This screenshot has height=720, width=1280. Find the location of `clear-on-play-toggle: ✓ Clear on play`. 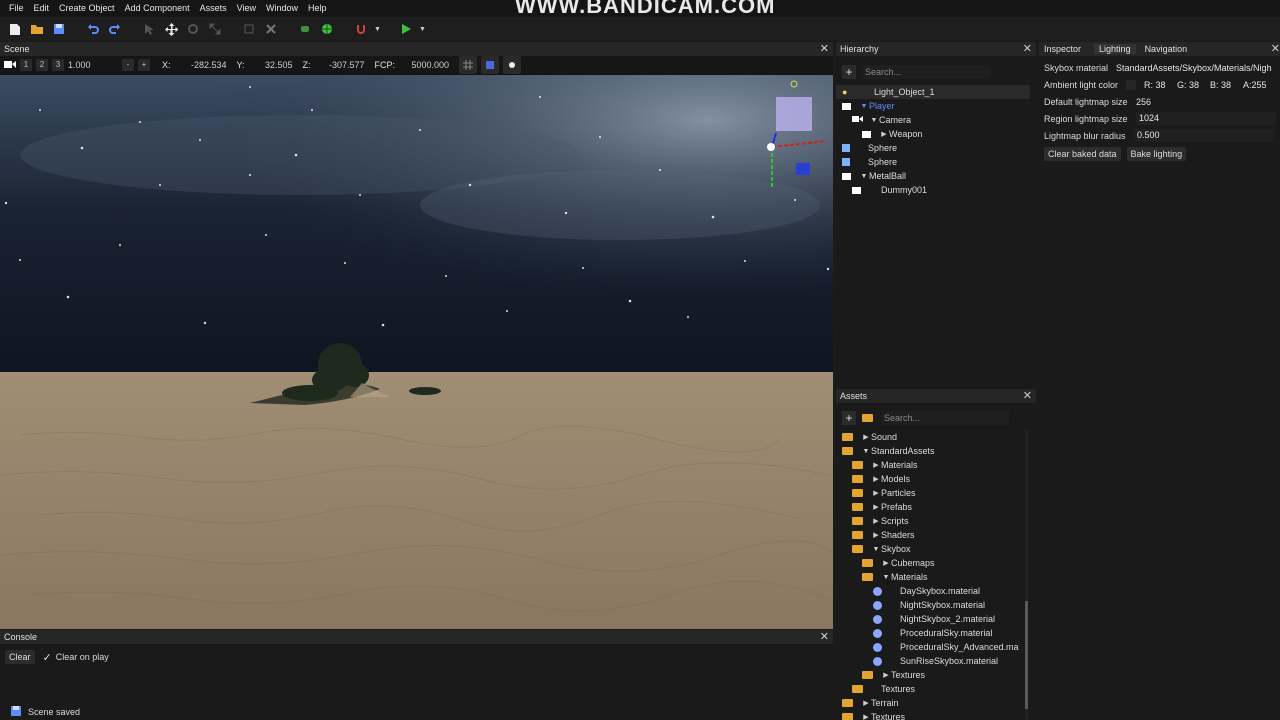

clear-on-play-toggle: ✓ Clear on play is located at coordinates (76, 657).